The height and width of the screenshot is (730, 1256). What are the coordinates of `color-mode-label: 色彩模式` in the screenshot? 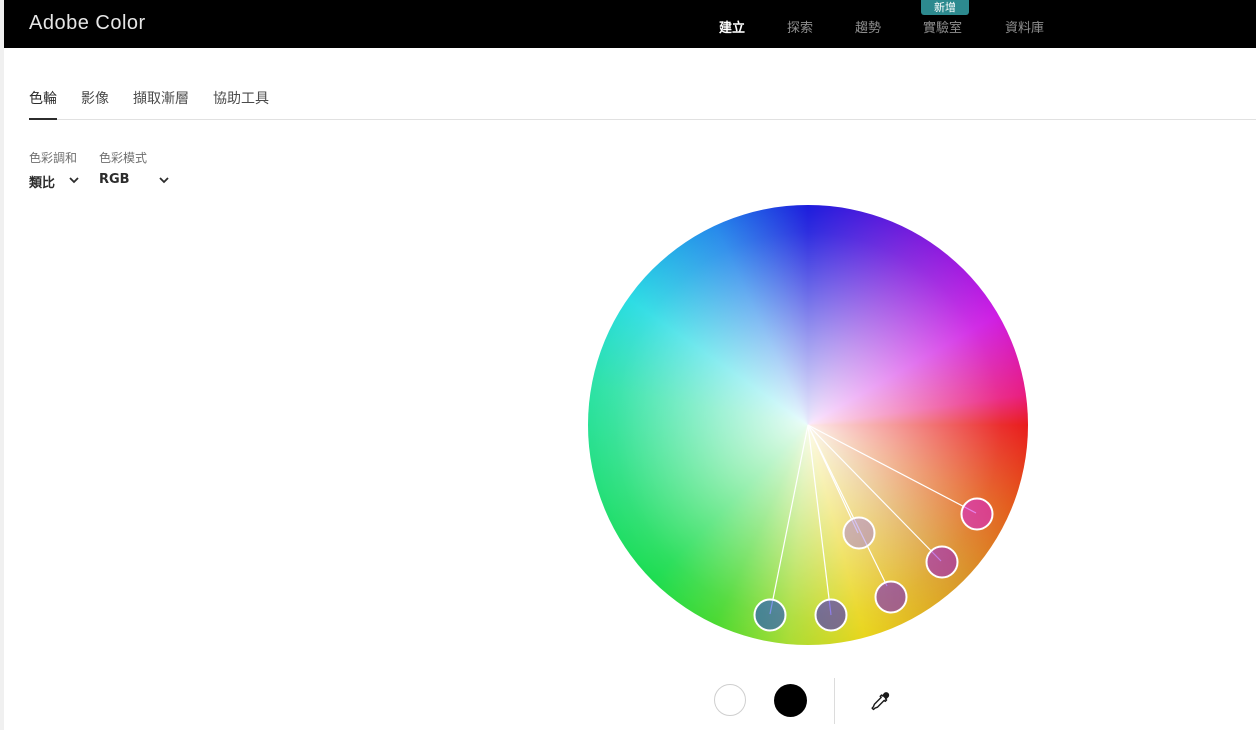 It's located at (123, 158).